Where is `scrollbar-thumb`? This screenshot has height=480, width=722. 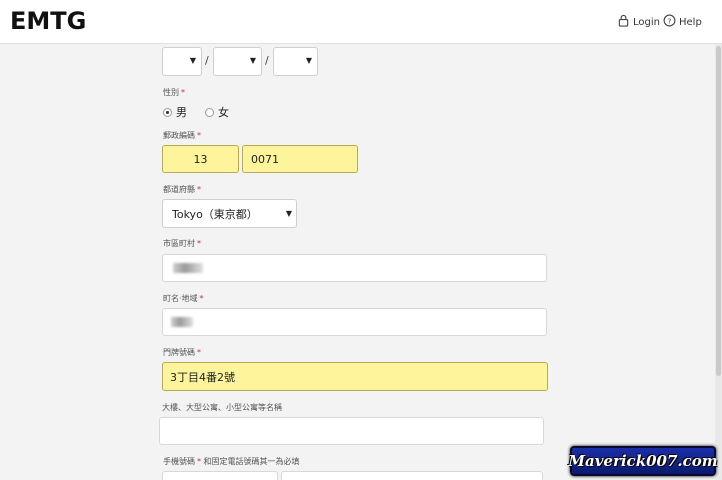
scrollbar-thumb is located at coordinates (718, 211).